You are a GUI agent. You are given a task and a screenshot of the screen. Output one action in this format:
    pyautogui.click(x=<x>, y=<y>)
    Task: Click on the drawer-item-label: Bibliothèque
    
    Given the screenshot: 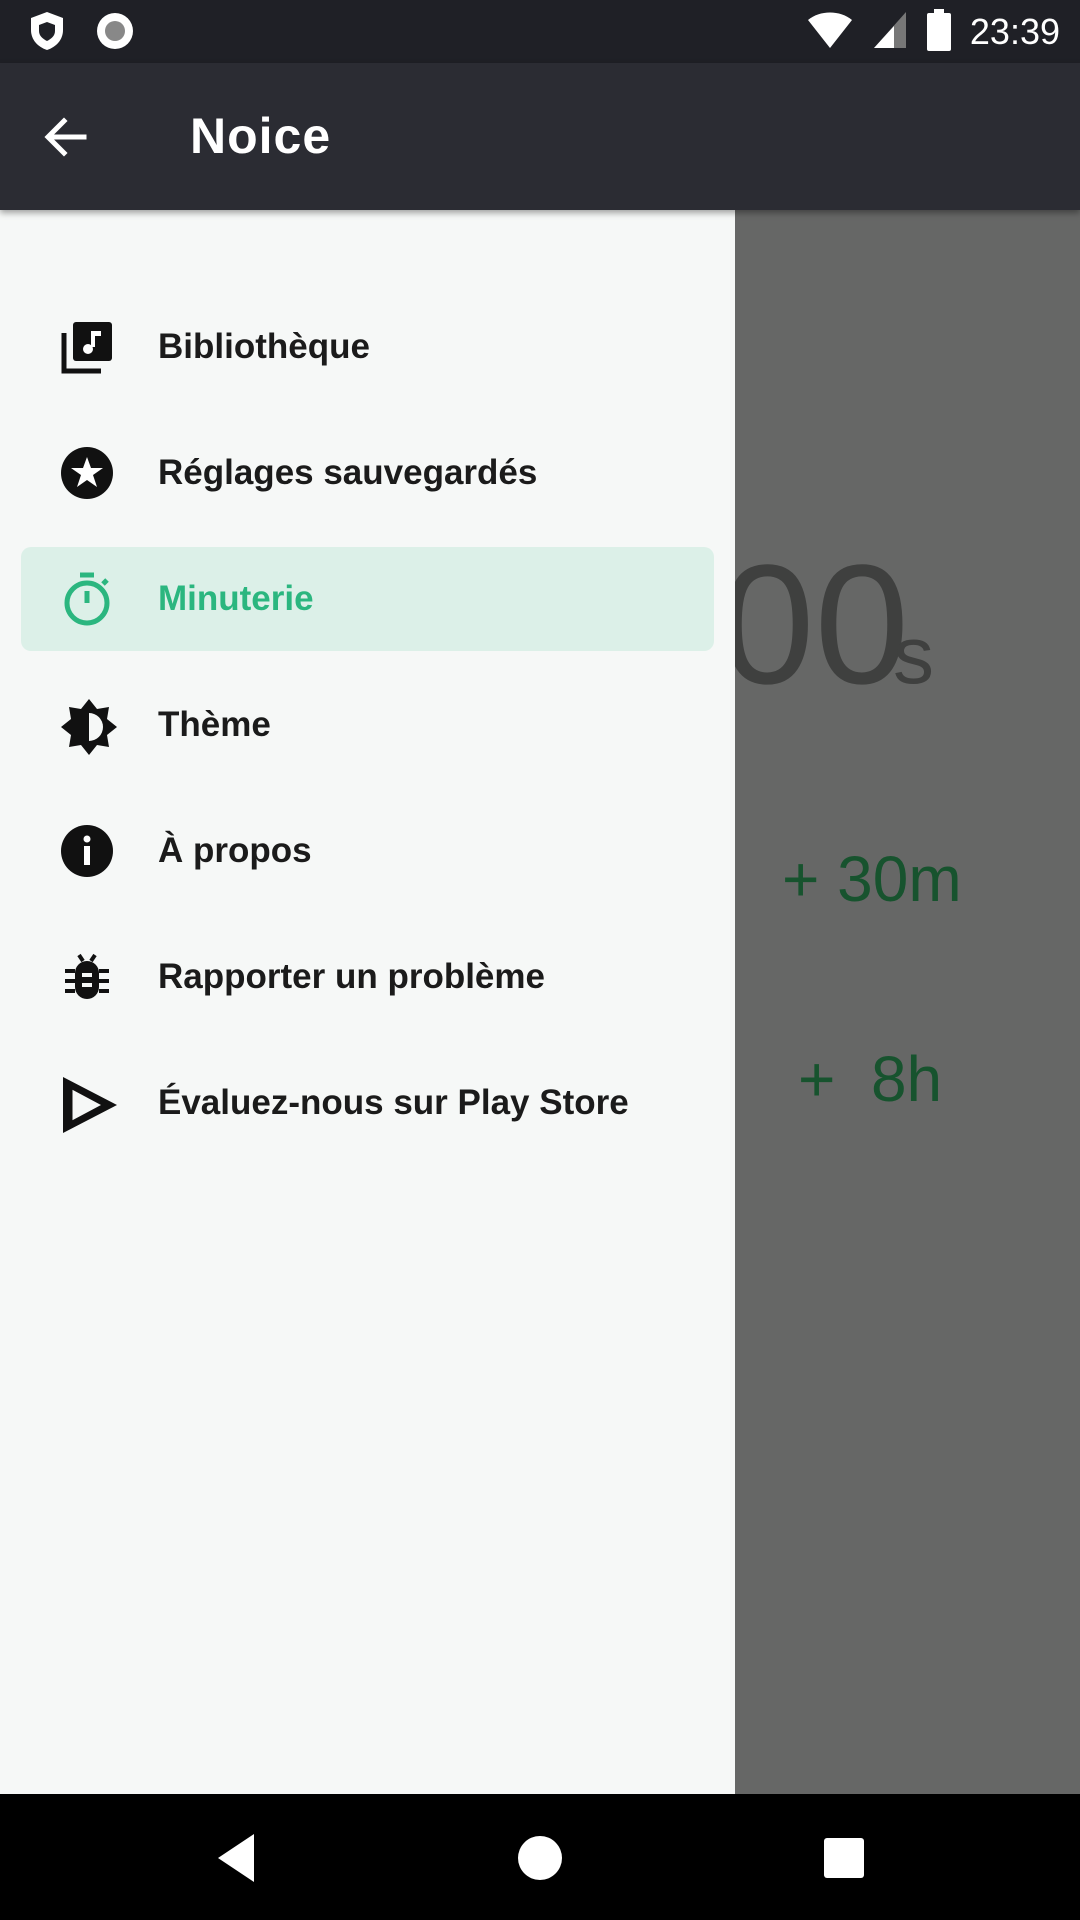 What is the action you would take?
    pyautogui.click(x=264, y=346)
    